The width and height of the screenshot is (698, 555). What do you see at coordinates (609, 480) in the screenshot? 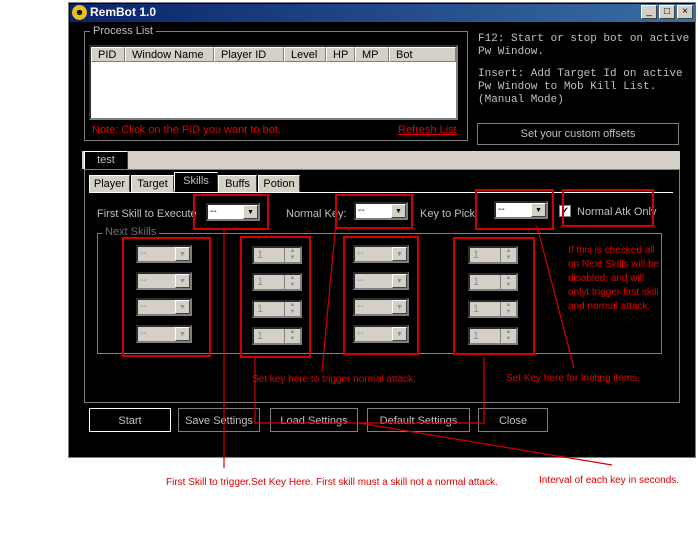
I see `interval-note: Interval of each key in seconds.` at bounding box center [609, 480].